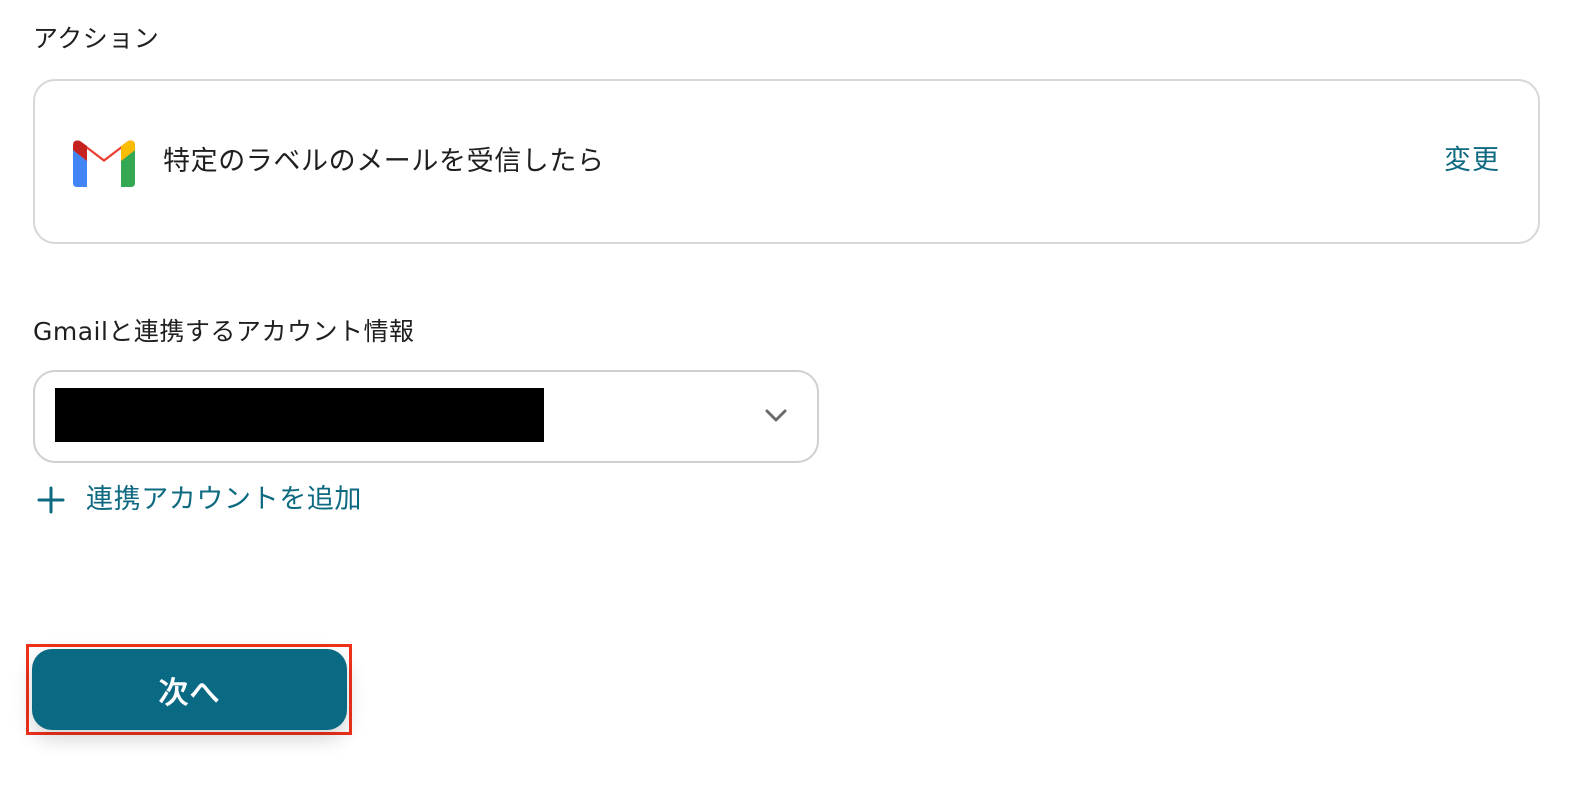  Describe the element at coordinates (224, 331) in the screenshot. I see `account-section-label: Gmailと連携するアカウント情報` at that location.